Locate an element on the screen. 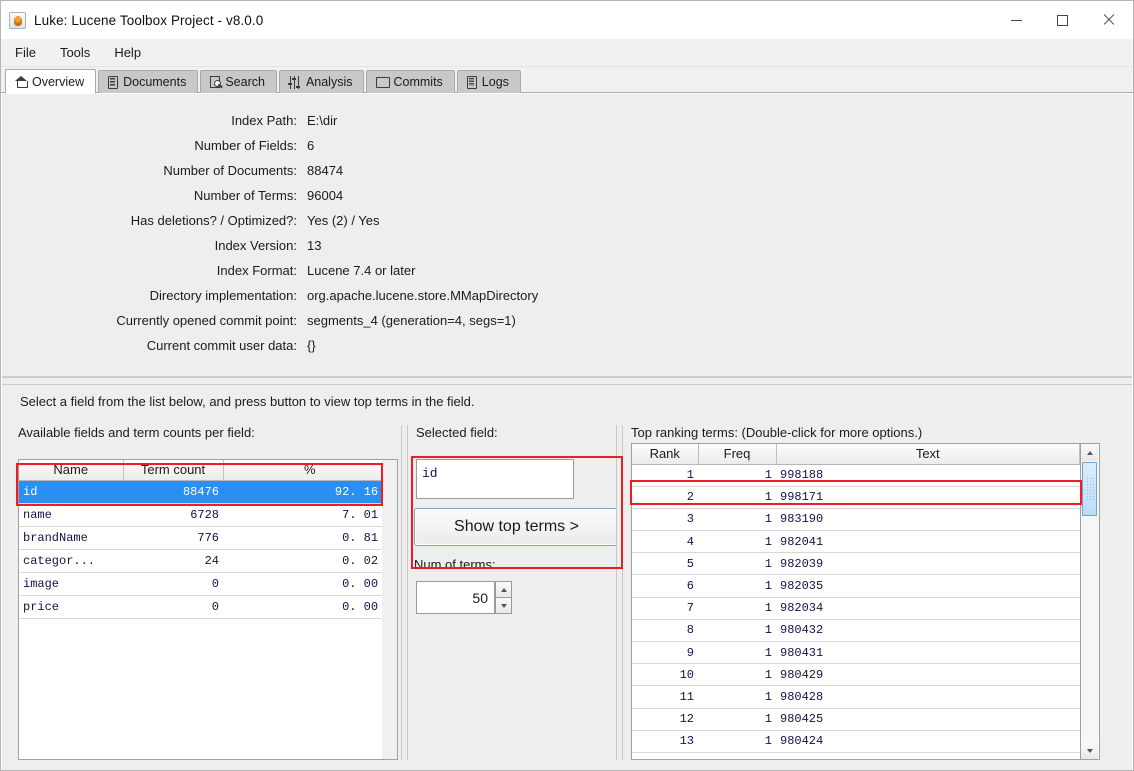 This screenshot has height=771, width=1134. table-row: 9 1 980431 is located at coordinates (856, 653).